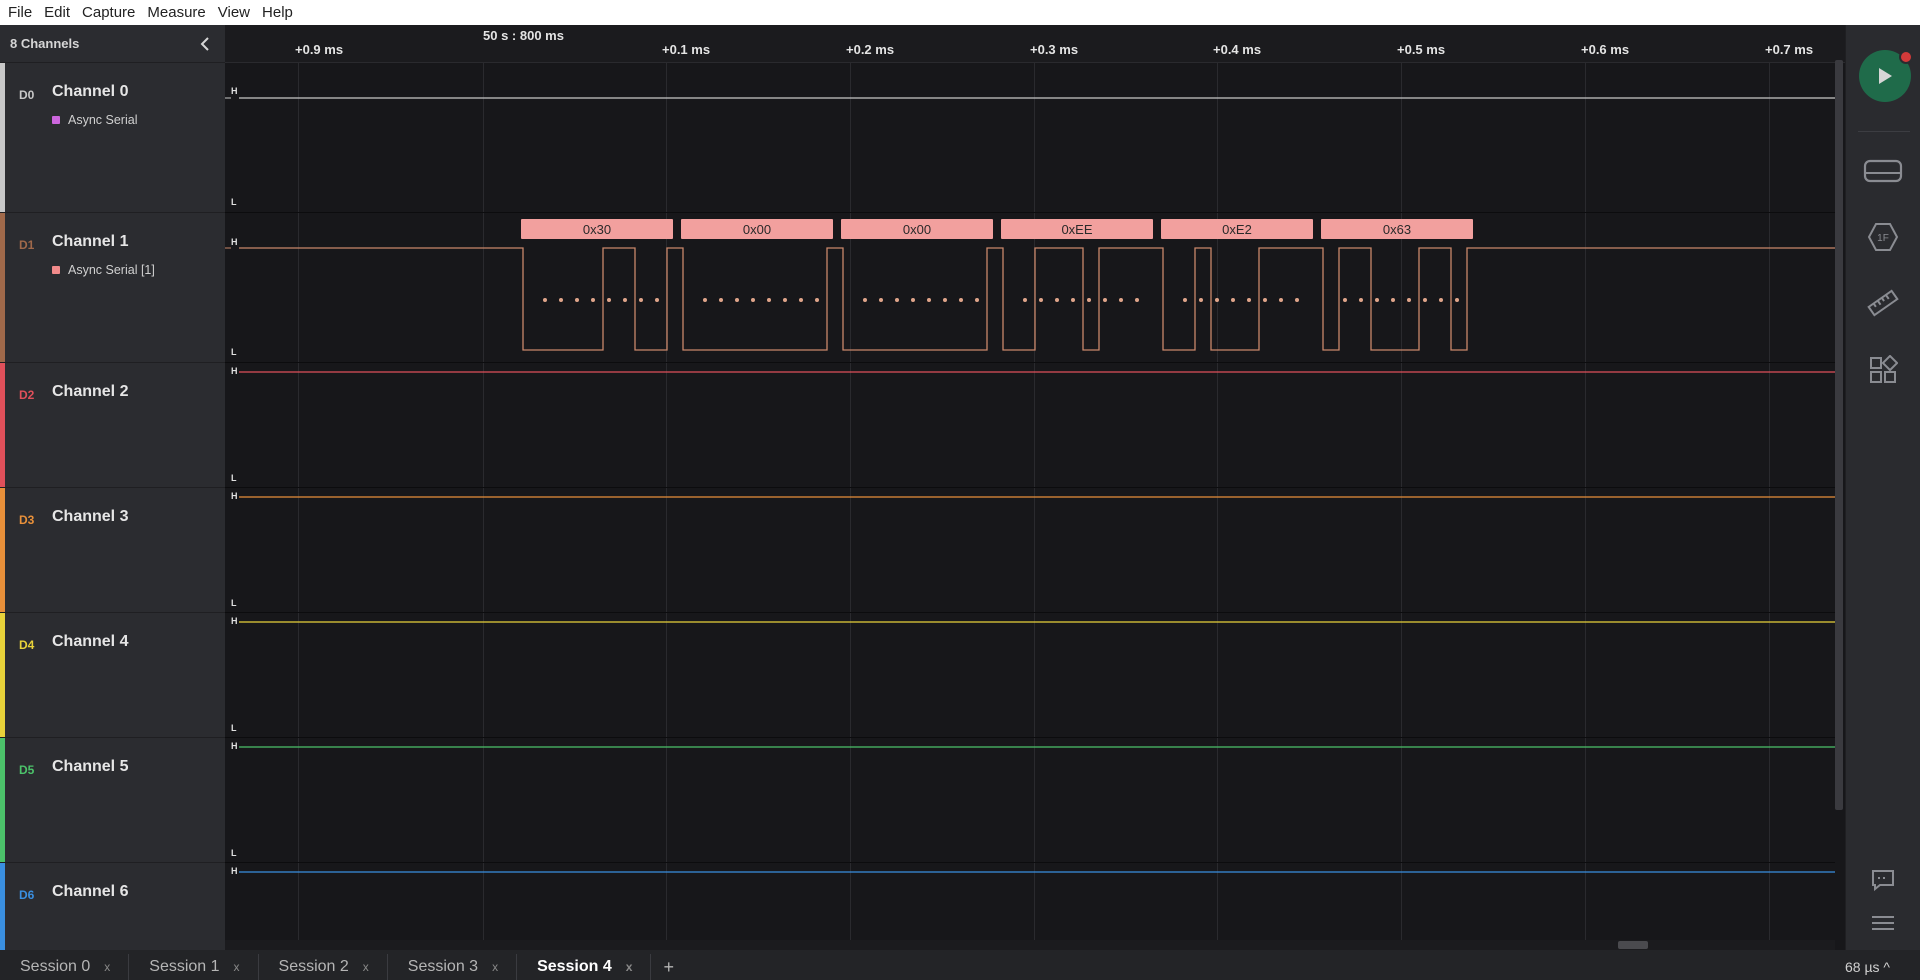  I want to click on tab-session-4: Session 4 x, so click(584, 967).